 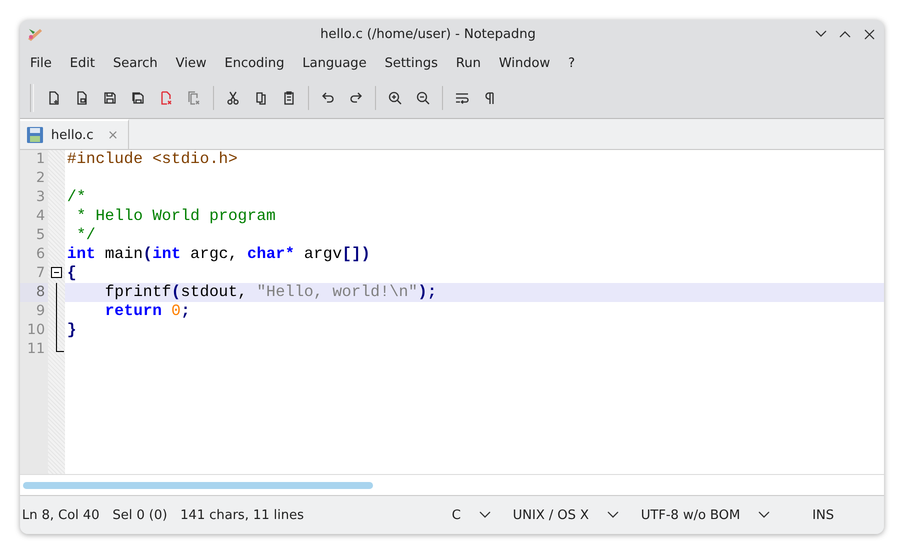 What do you see at coordinates (82, 63) in the screenshot?
I see `menu-item: Edit` at bounding box center [82, 63].